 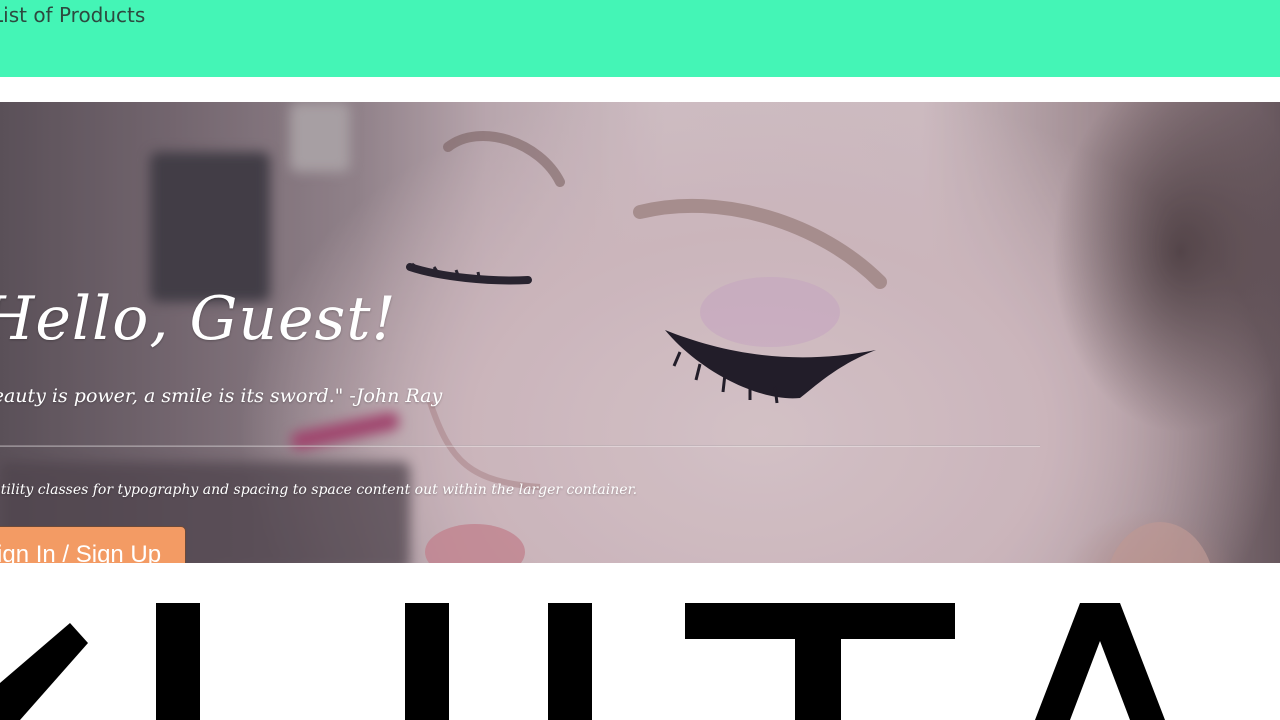 I want to click on hero-divider, so click(x=520, y=446).